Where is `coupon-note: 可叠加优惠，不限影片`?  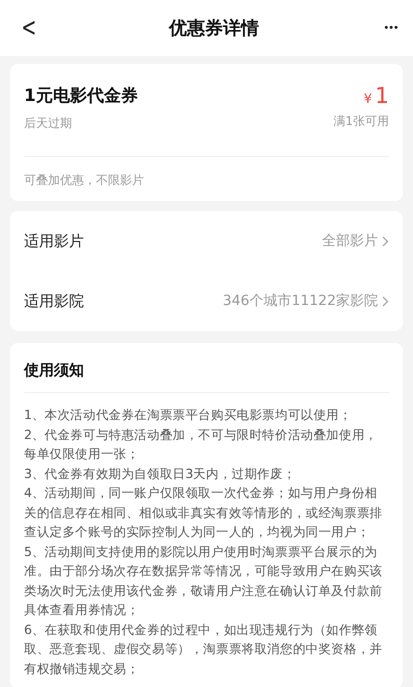
coupon-note: 可叠加优惠，不限影片 is located at coordinates (84, 180).